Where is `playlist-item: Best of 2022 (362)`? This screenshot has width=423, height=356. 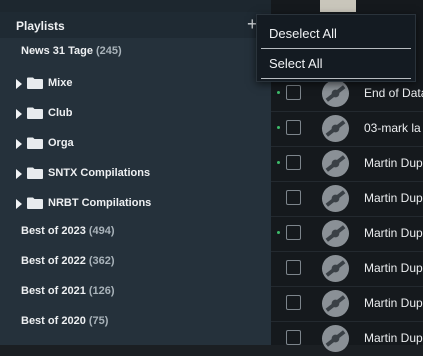 playlist-item: Best of 2022 (362) is located at coordinates (135, 261).